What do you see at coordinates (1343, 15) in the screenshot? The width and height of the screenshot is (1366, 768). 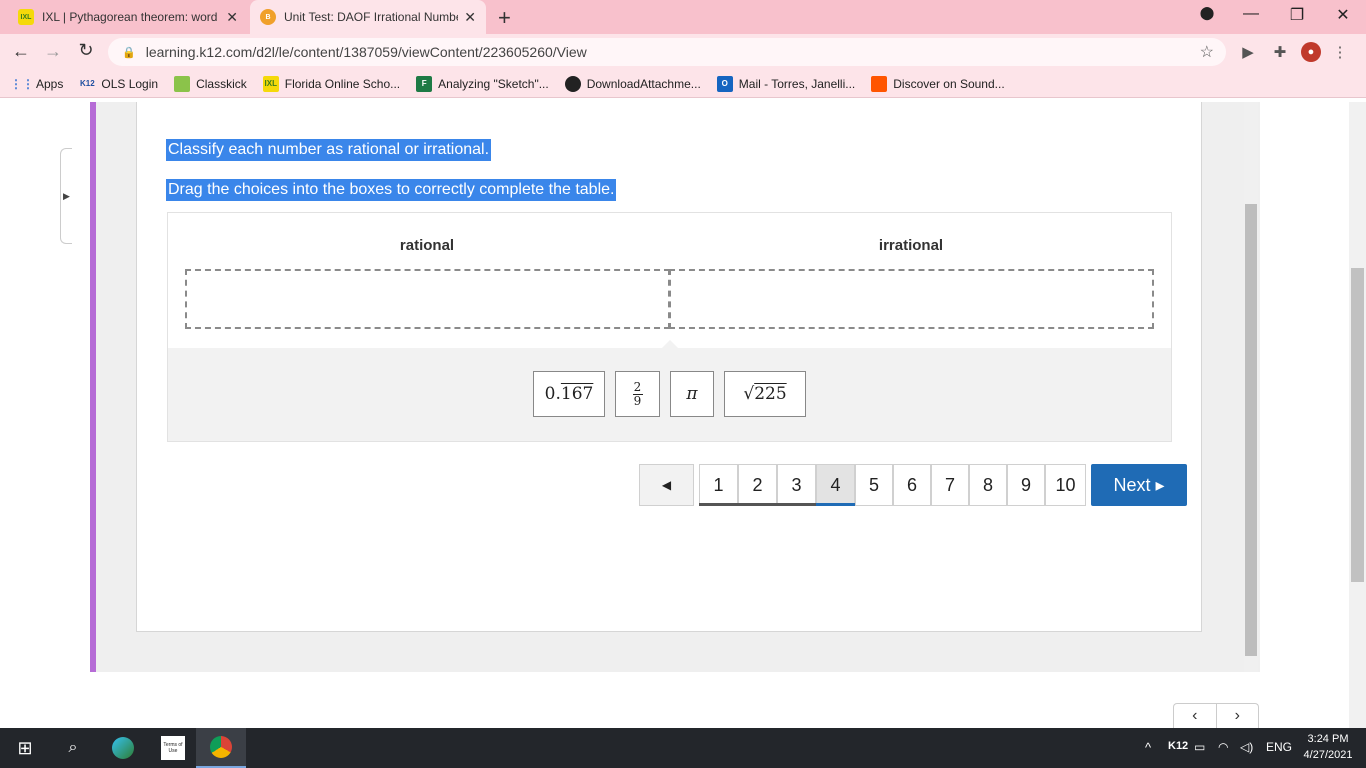 I see `window-close-icon: ✕` at bounding box center [1343, 15].